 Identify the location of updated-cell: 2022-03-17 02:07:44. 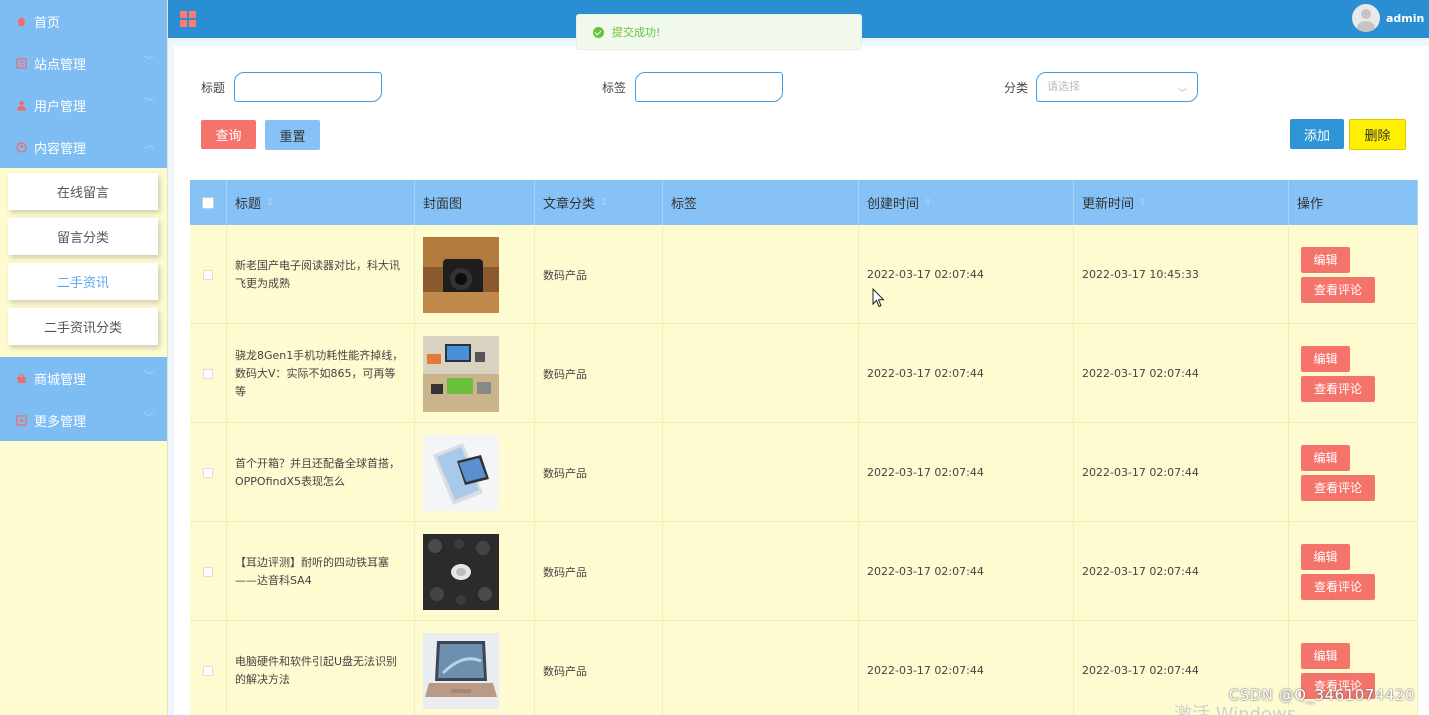
(1181, 373).